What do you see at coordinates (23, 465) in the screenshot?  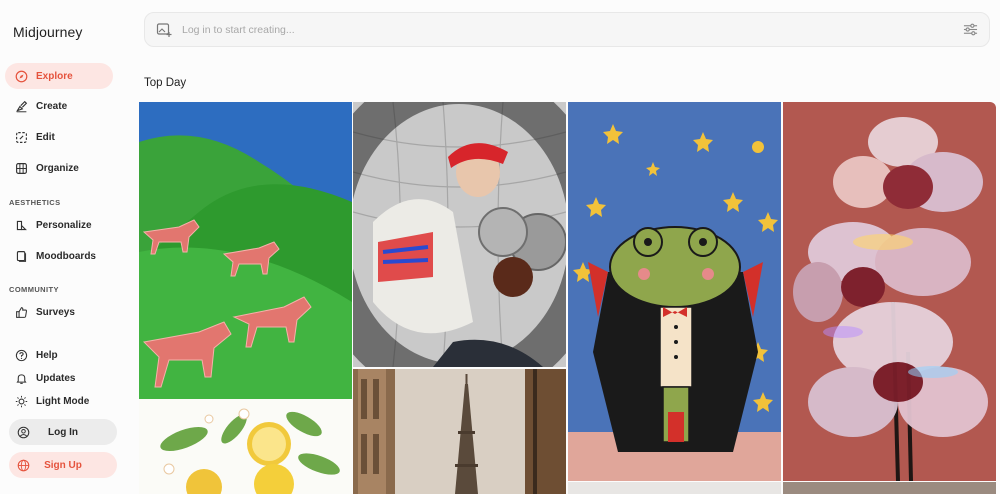 I see `globe-icon` at bounding box center [23, 465].